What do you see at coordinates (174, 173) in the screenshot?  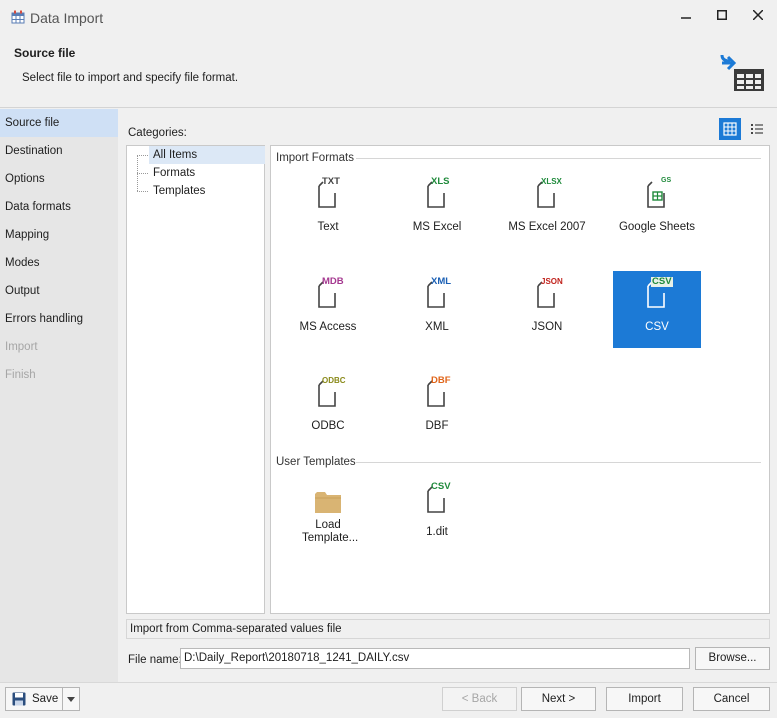 I see `tree-item-label: Formats` at bounding box center [174, 173].